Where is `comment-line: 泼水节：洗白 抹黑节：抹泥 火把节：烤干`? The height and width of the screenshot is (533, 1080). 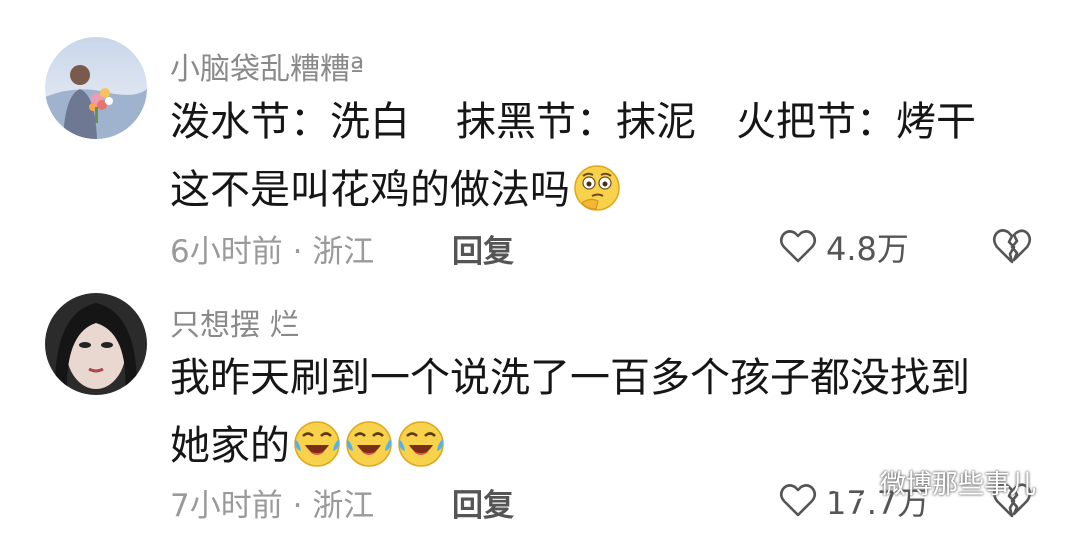 comment-line: 泼水节：洗白 抹黑节：抹泥 火把节：烤干 is located at coordinates (600, 122).